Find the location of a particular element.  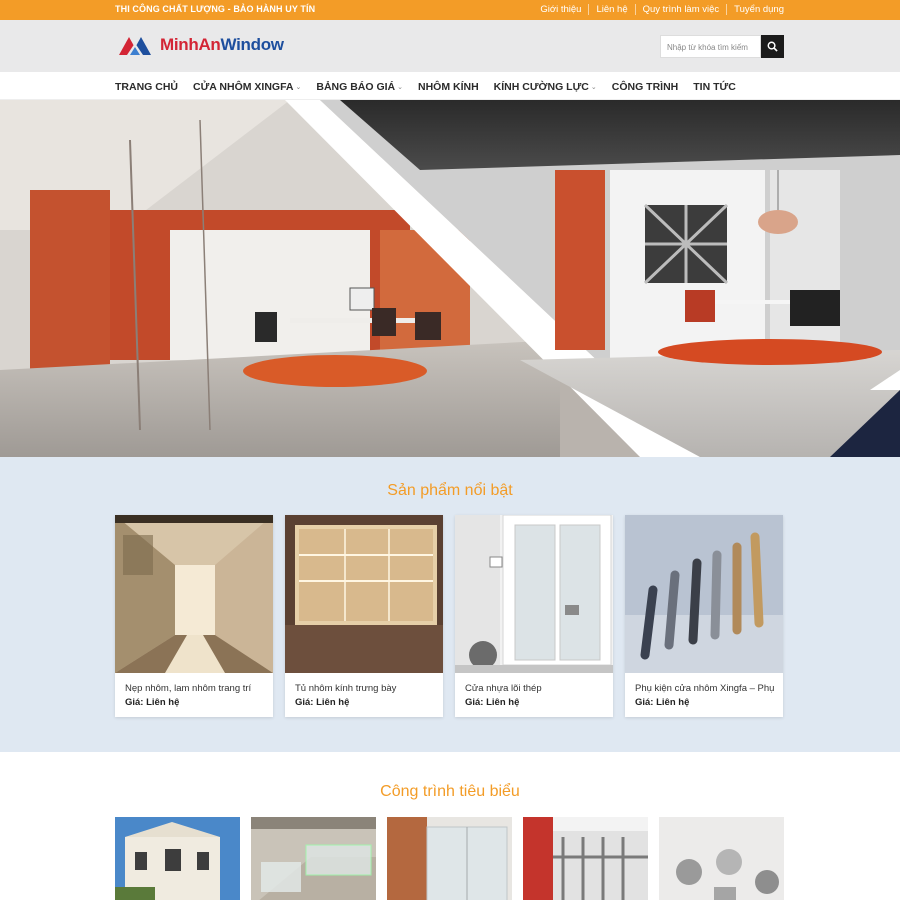

nav-aluminum-glass-label: NHÔM KÍNH is located at coordinates (448, 87).